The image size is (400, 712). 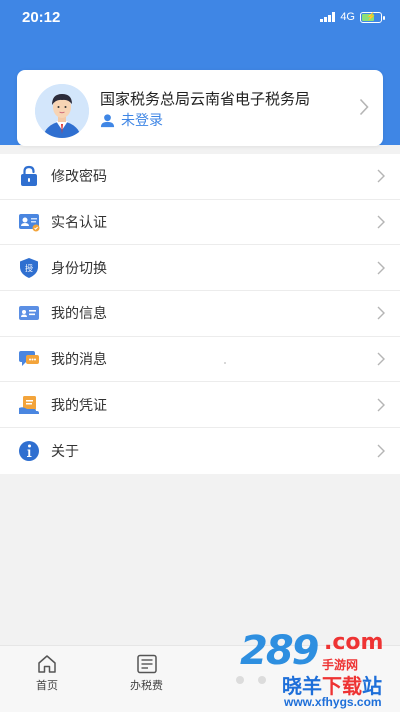 I want to click on menu-item-my-info: 我的信息, so click(x=200, y=314).